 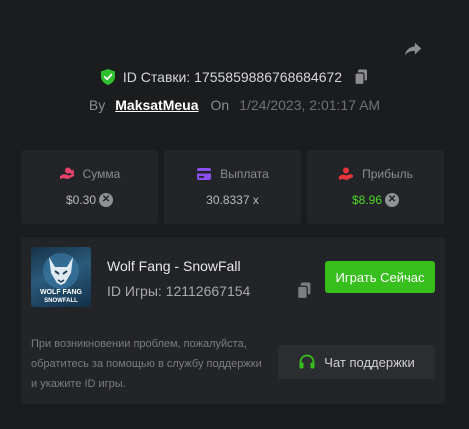 What do you see at coordinates (346, 173) in the screenshot?
I see `profit-hand-icon` at bounding box center [346, 173].